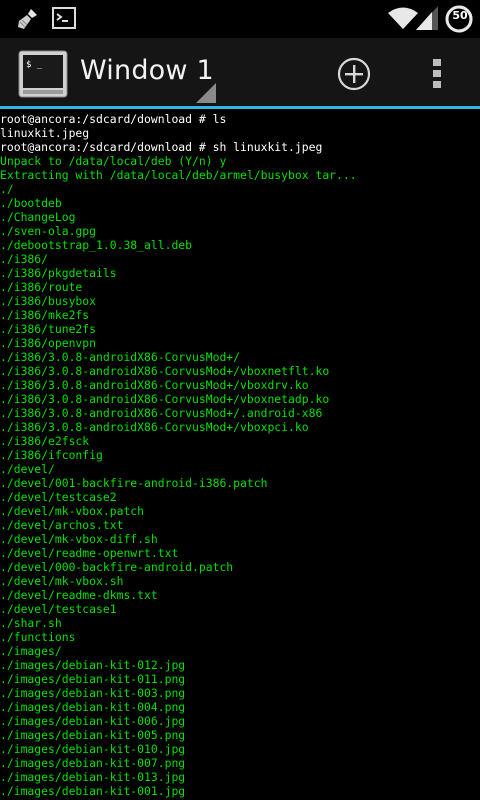 The image size is (480, 800). What do you see at coordinates (7, 189) in the screenshot?
I see `terminal-line: ./` at bounding box center [7, 189].